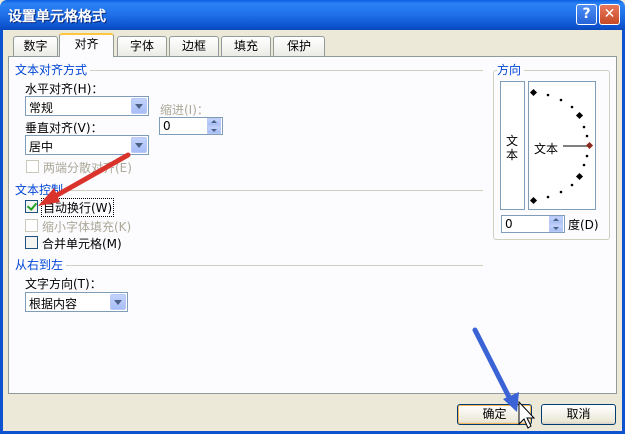  I want to click on vertical-align-label: 垂直对齐(V)：, so click(64, 128).